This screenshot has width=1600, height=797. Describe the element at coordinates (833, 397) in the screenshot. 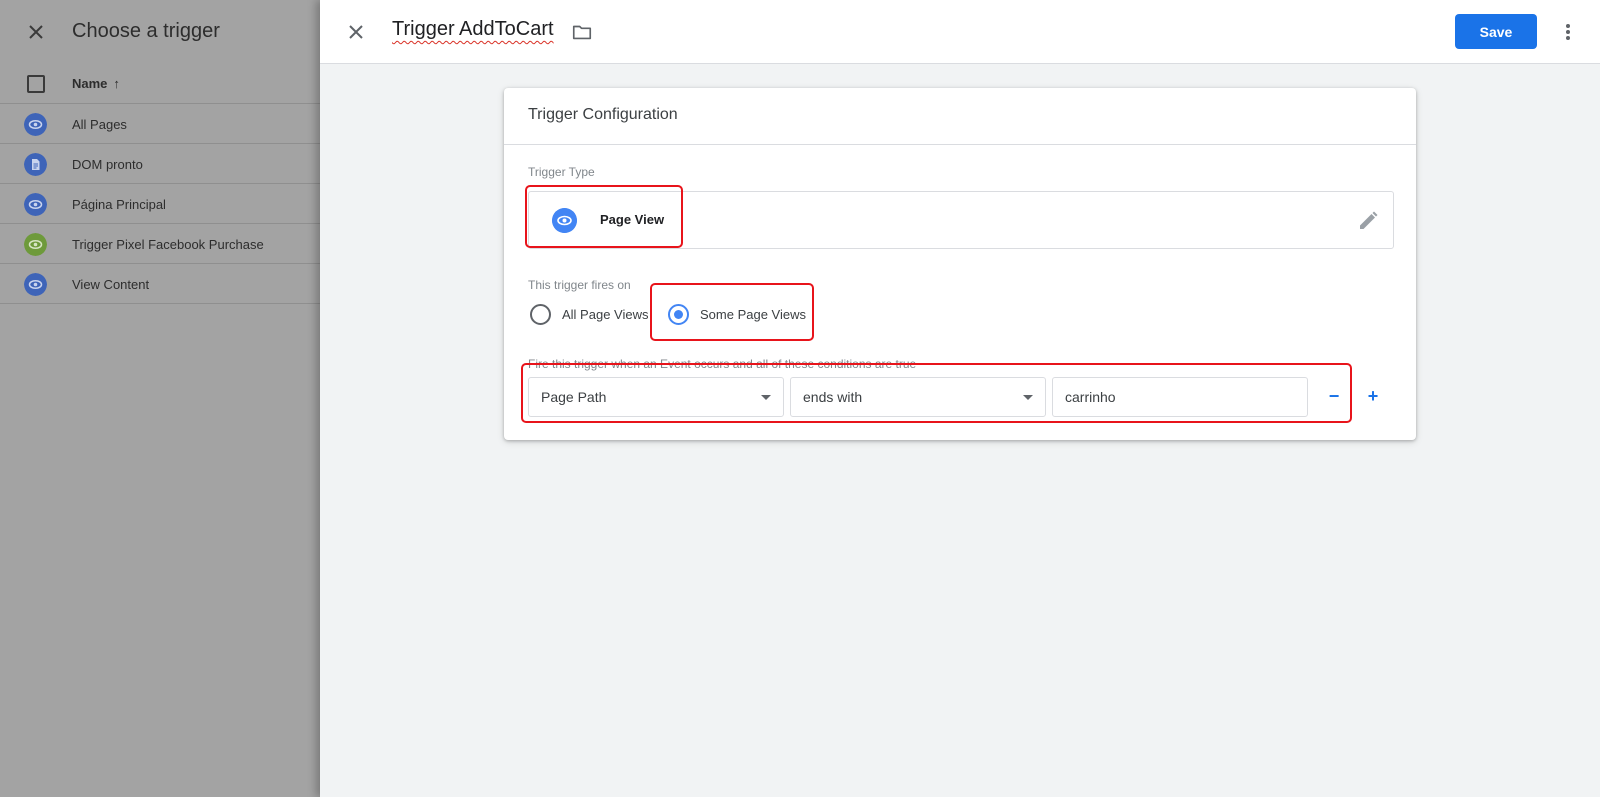

I see `operator-select-value: ends with` at that location.